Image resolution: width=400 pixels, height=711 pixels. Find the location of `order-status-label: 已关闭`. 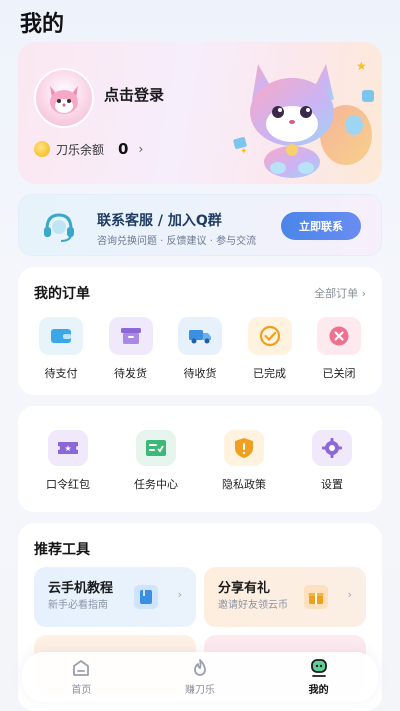

order-status-label: 已关闭 is located at coordinates (339, 373).